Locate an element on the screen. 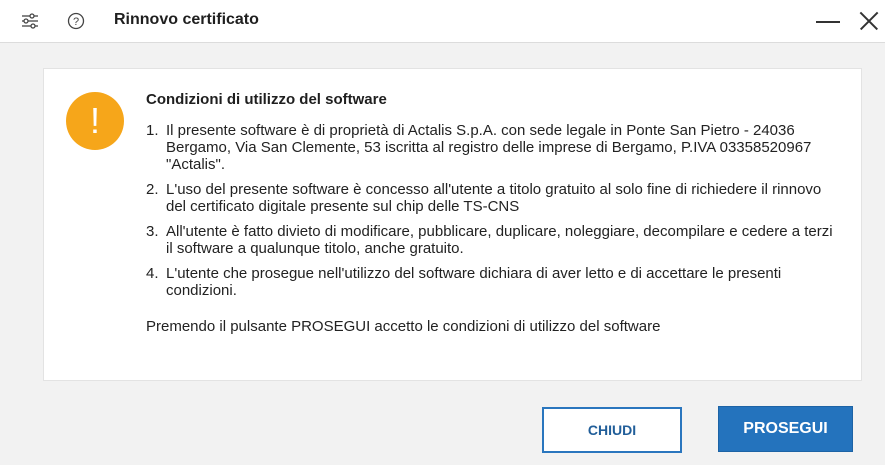 This screenshot has width=885, height=465. proceed-button: PROSEGUI is located at coordinates (785, 429).